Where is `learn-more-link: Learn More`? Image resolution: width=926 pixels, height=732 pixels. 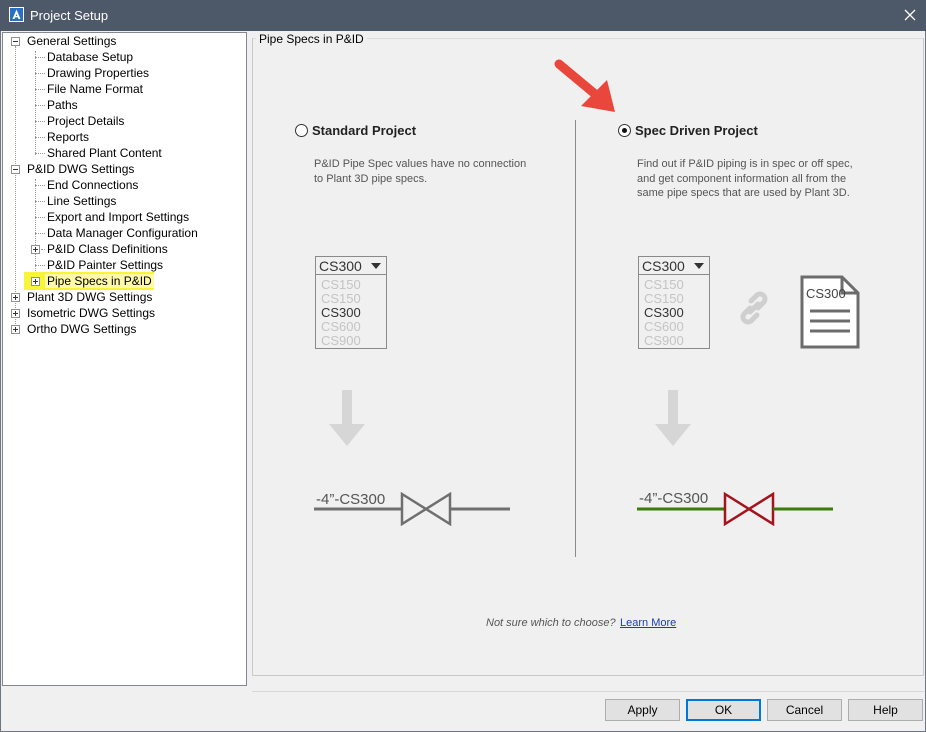 learn-more-link: Learn More is located at coordinates (648, 623).